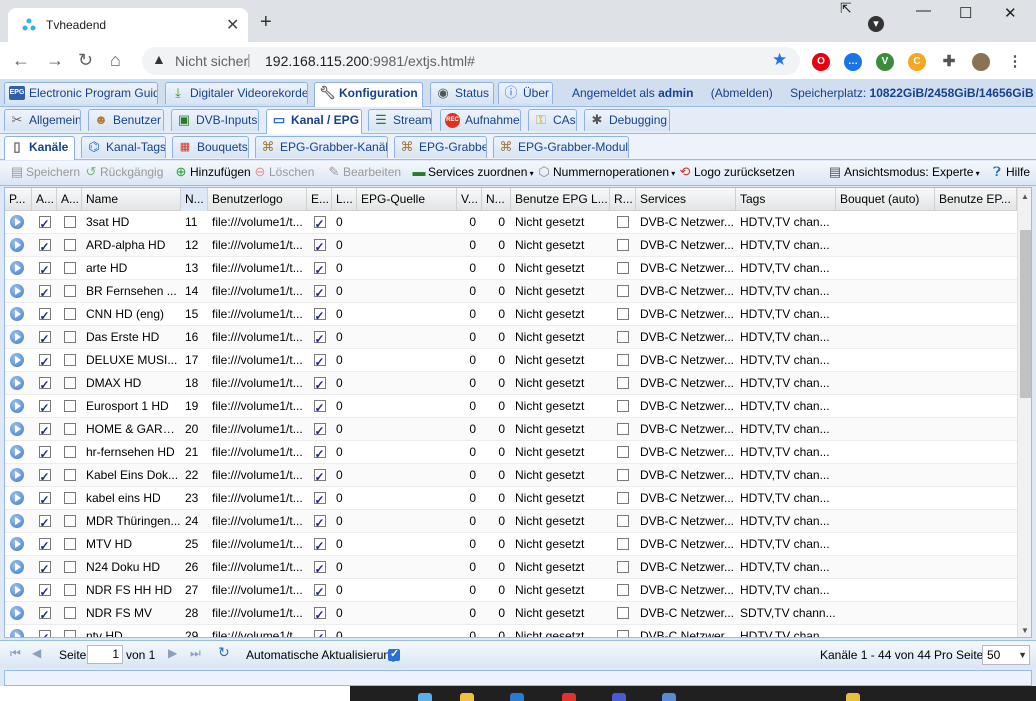  Describe the element at coordinates (407, 199) in the screenshot. I see `column-header-epg-source: EPG-Quelle` at that location.